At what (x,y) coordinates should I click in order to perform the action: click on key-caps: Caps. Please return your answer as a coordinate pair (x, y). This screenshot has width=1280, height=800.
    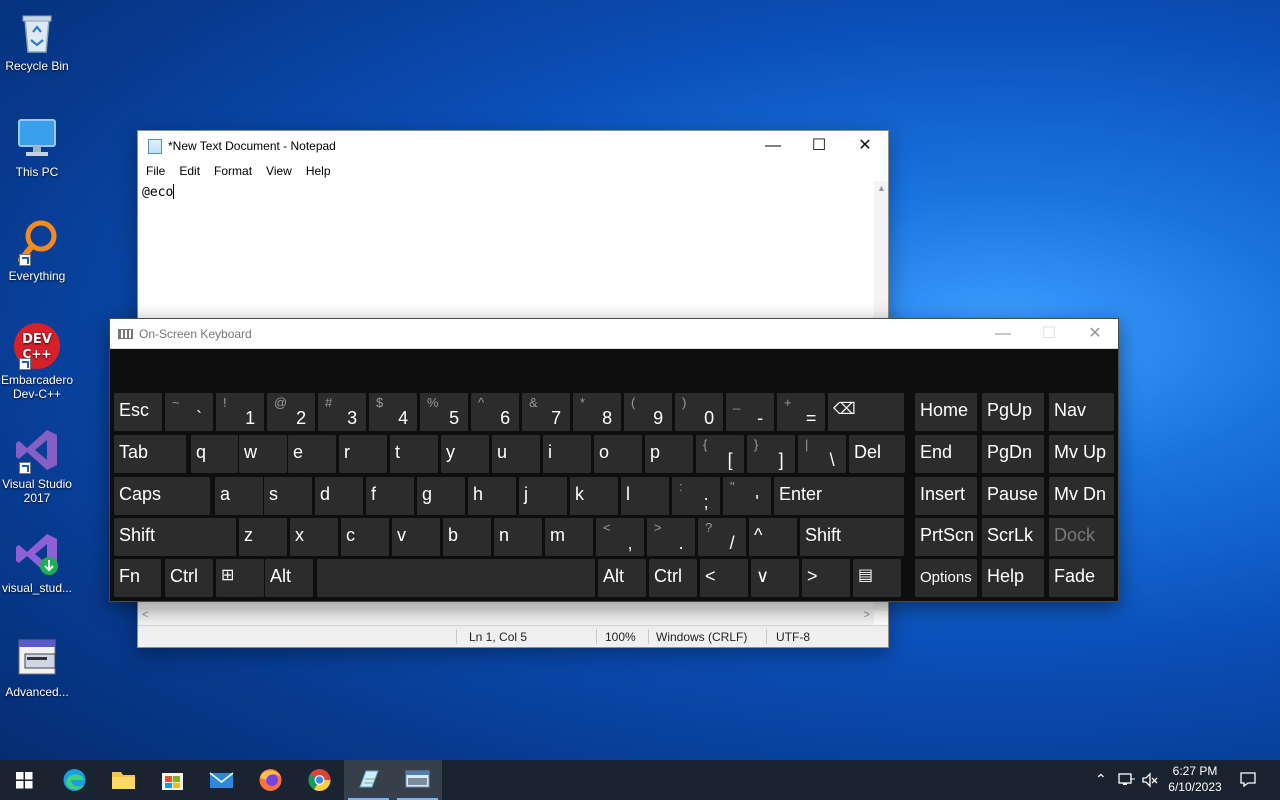
    Looking at the image, I should click on (162, 496).